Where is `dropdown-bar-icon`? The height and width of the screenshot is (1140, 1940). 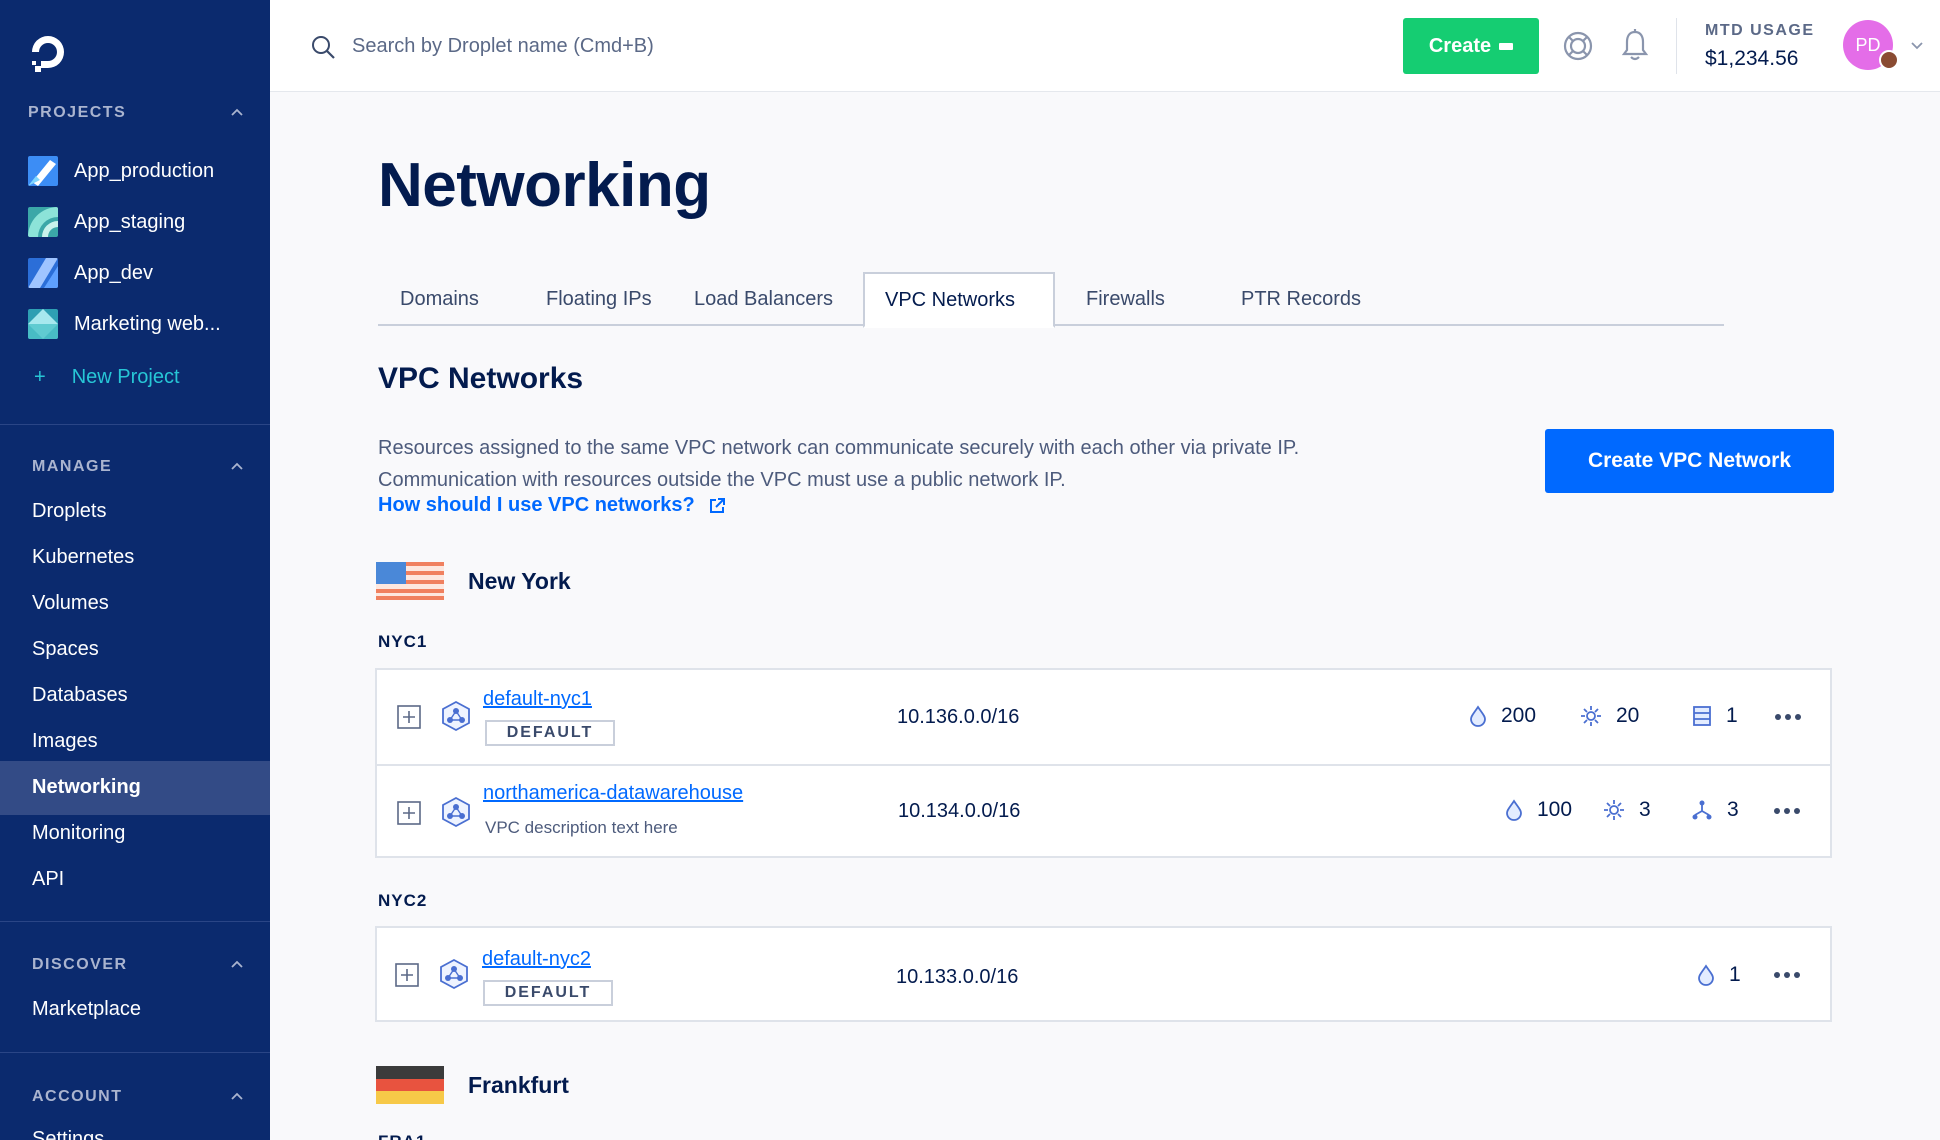 dropdown-bar-icon is located at coordinates (1506, 46).